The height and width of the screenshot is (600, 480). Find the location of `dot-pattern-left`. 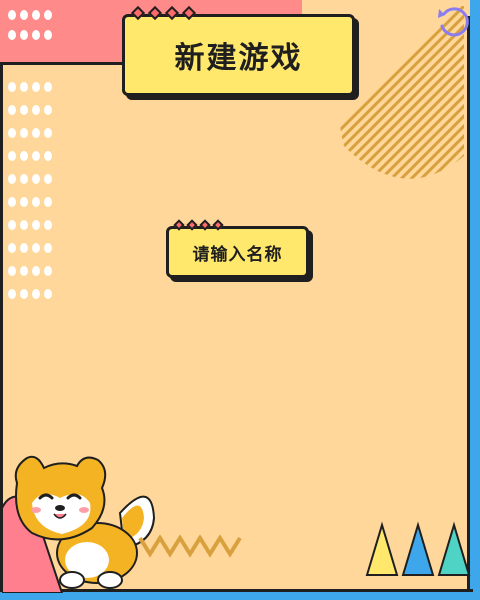

dot-pattern-left is located at coordinates (33, 197).